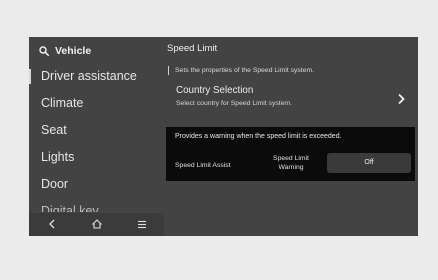 The width and height of the screenshot is (438, 280). I want to click on back-icon, so click(52, 225).